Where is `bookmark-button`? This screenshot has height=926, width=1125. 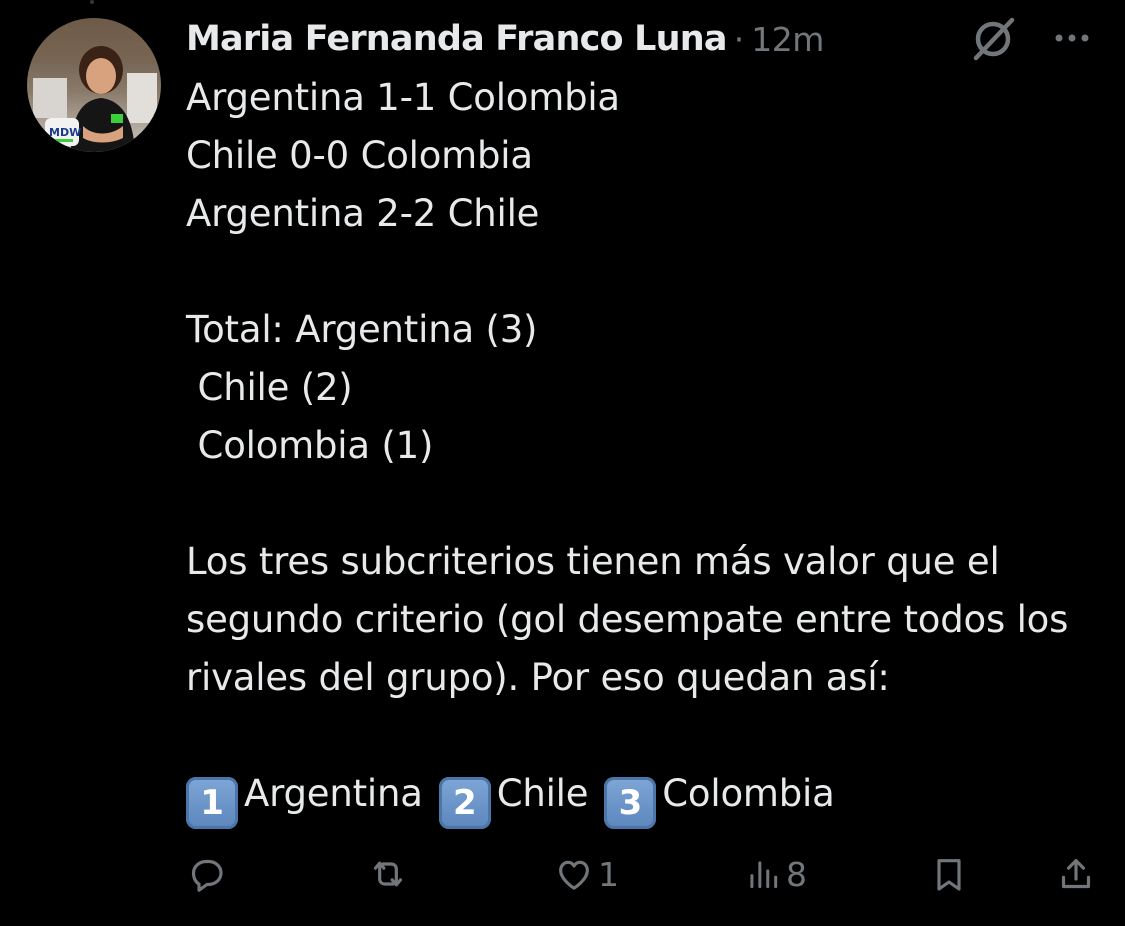 bookmark-button is located at coordinates (949, 874).